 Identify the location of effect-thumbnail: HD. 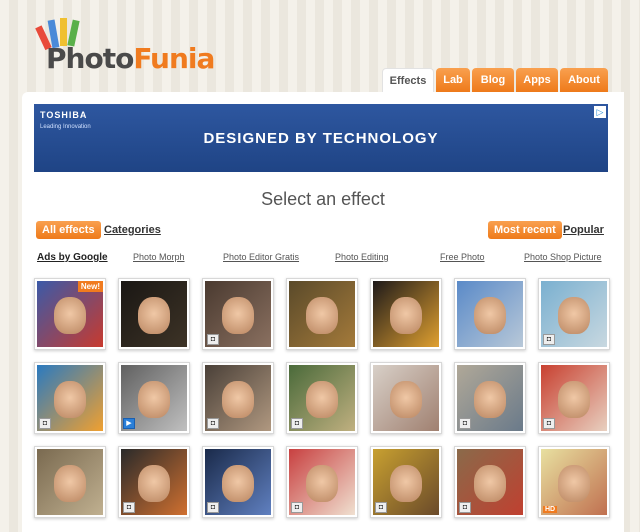
(574, 482).